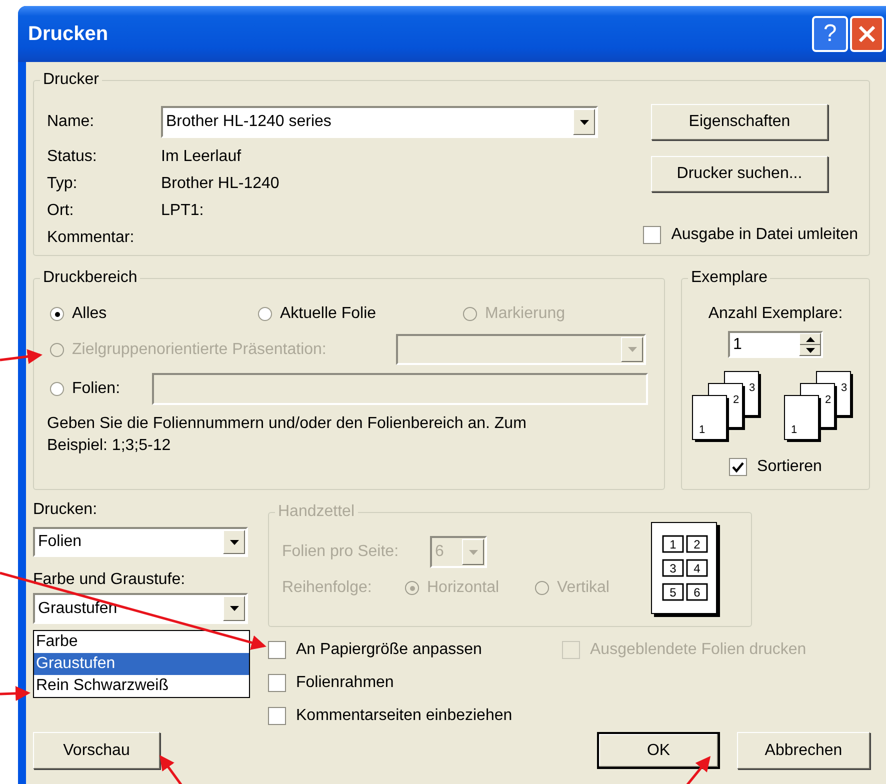 The image size is (886, 784). Describe the element at coordinates (62, 184) in the screenshot. I see `field-label: Typ:` at that location.